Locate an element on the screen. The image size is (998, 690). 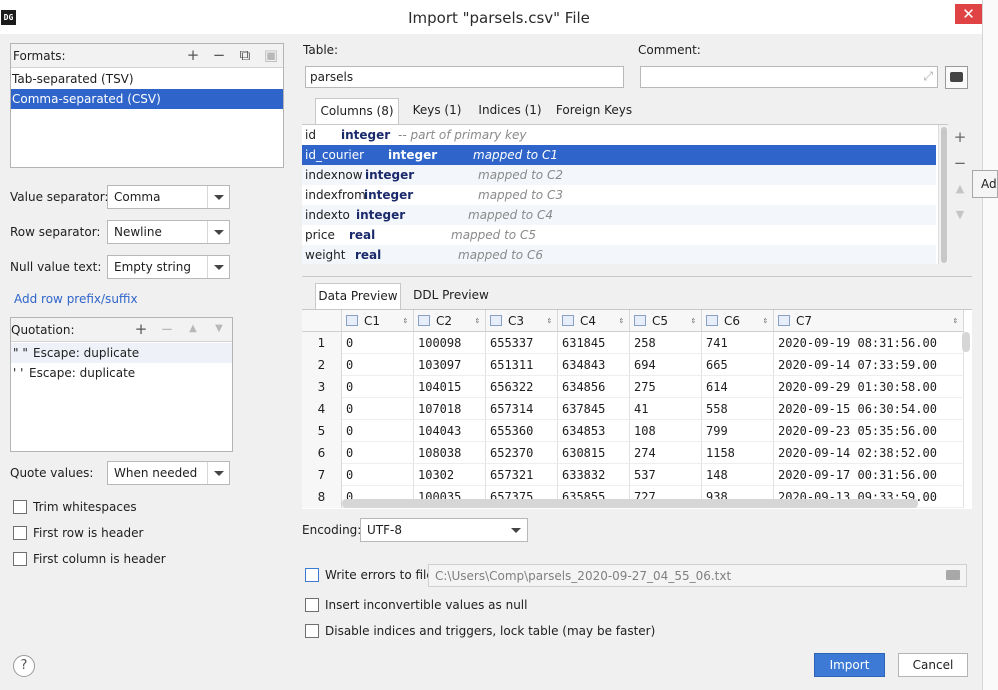
first-row-header-checkbox is located at coordinates (20, 533).